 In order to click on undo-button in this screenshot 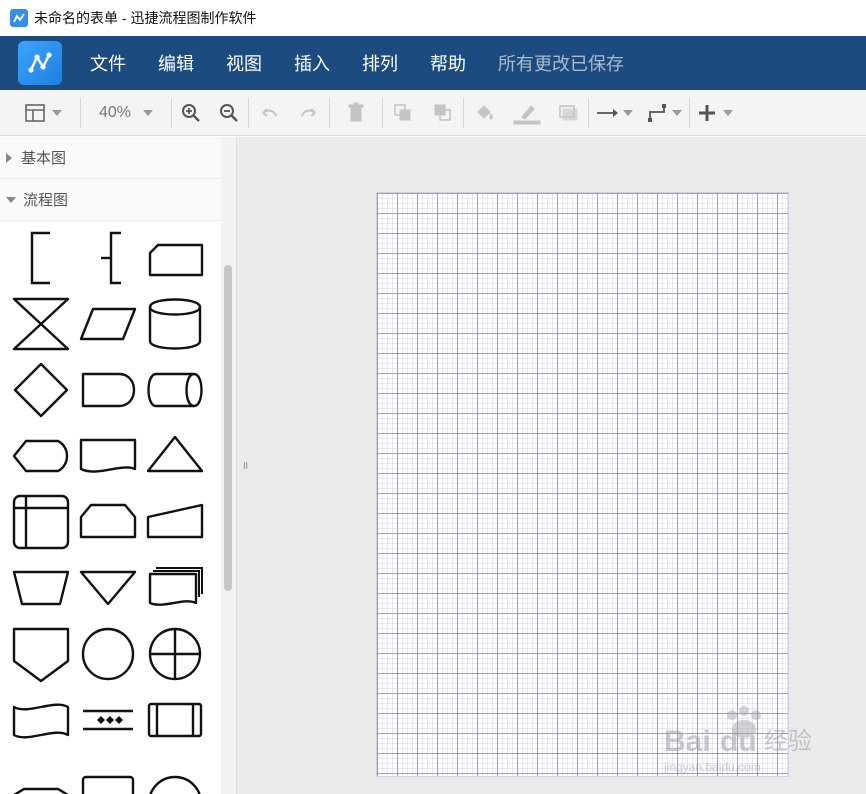, I will do `click(269, 113)`.